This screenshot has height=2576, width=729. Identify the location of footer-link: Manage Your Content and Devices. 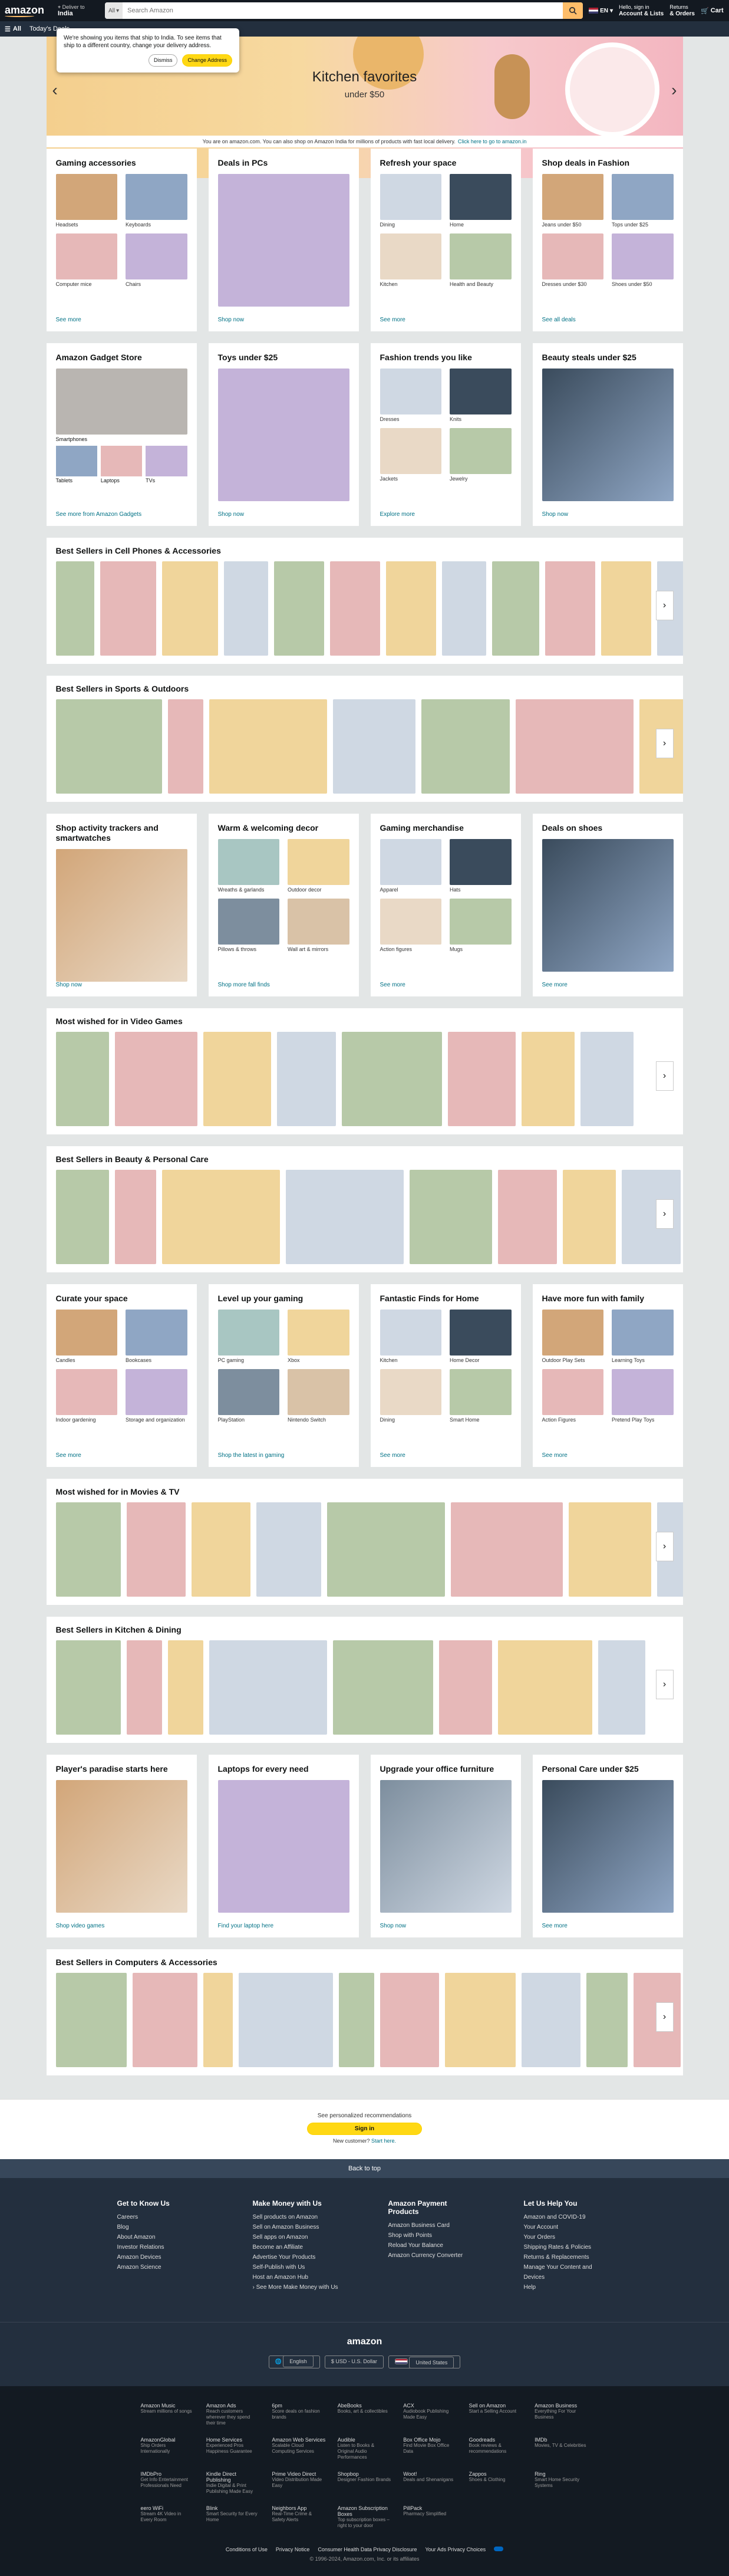
(568, 2272).